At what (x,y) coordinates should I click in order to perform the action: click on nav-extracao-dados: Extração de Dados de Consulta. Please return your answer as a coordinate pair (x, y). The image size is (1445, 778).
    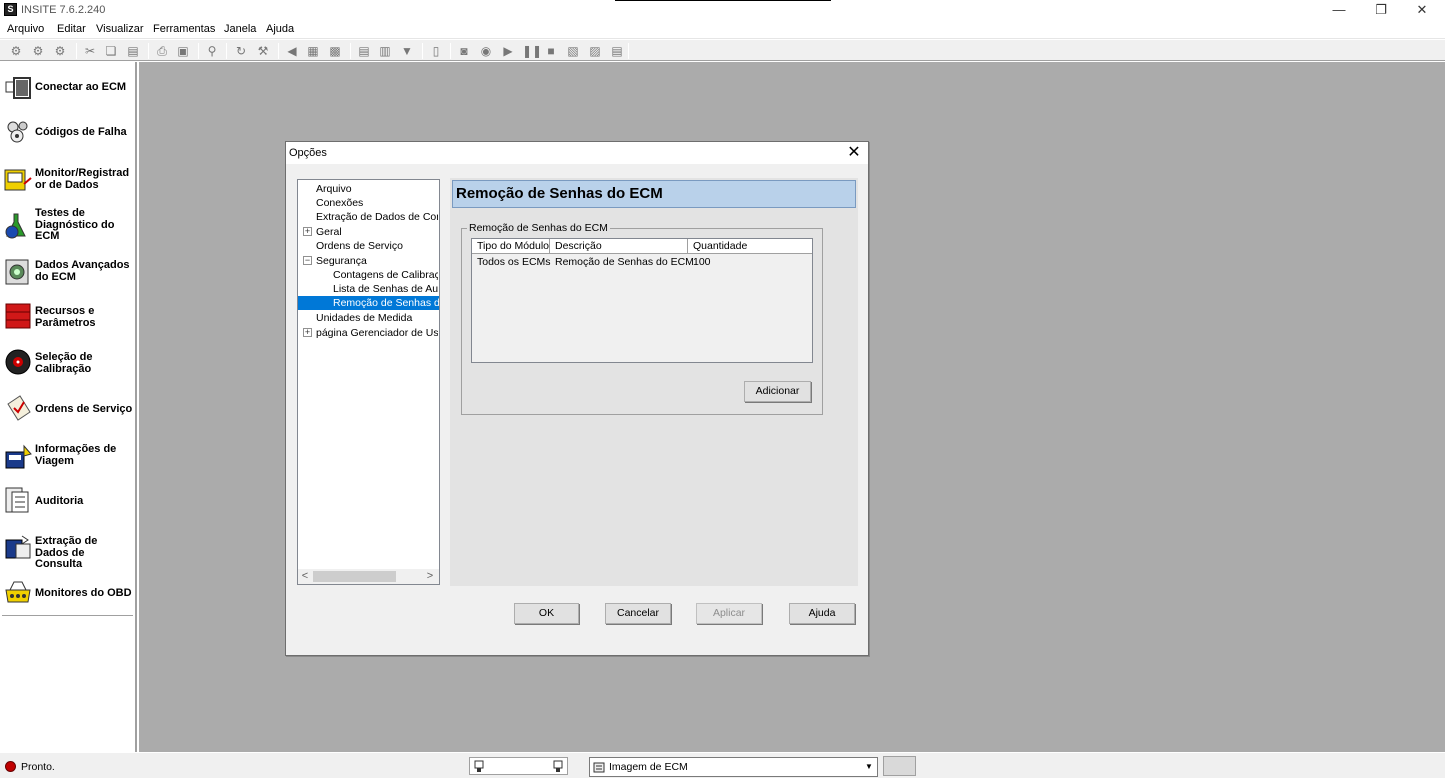
    Looking at the image, I should click on (67, 547).